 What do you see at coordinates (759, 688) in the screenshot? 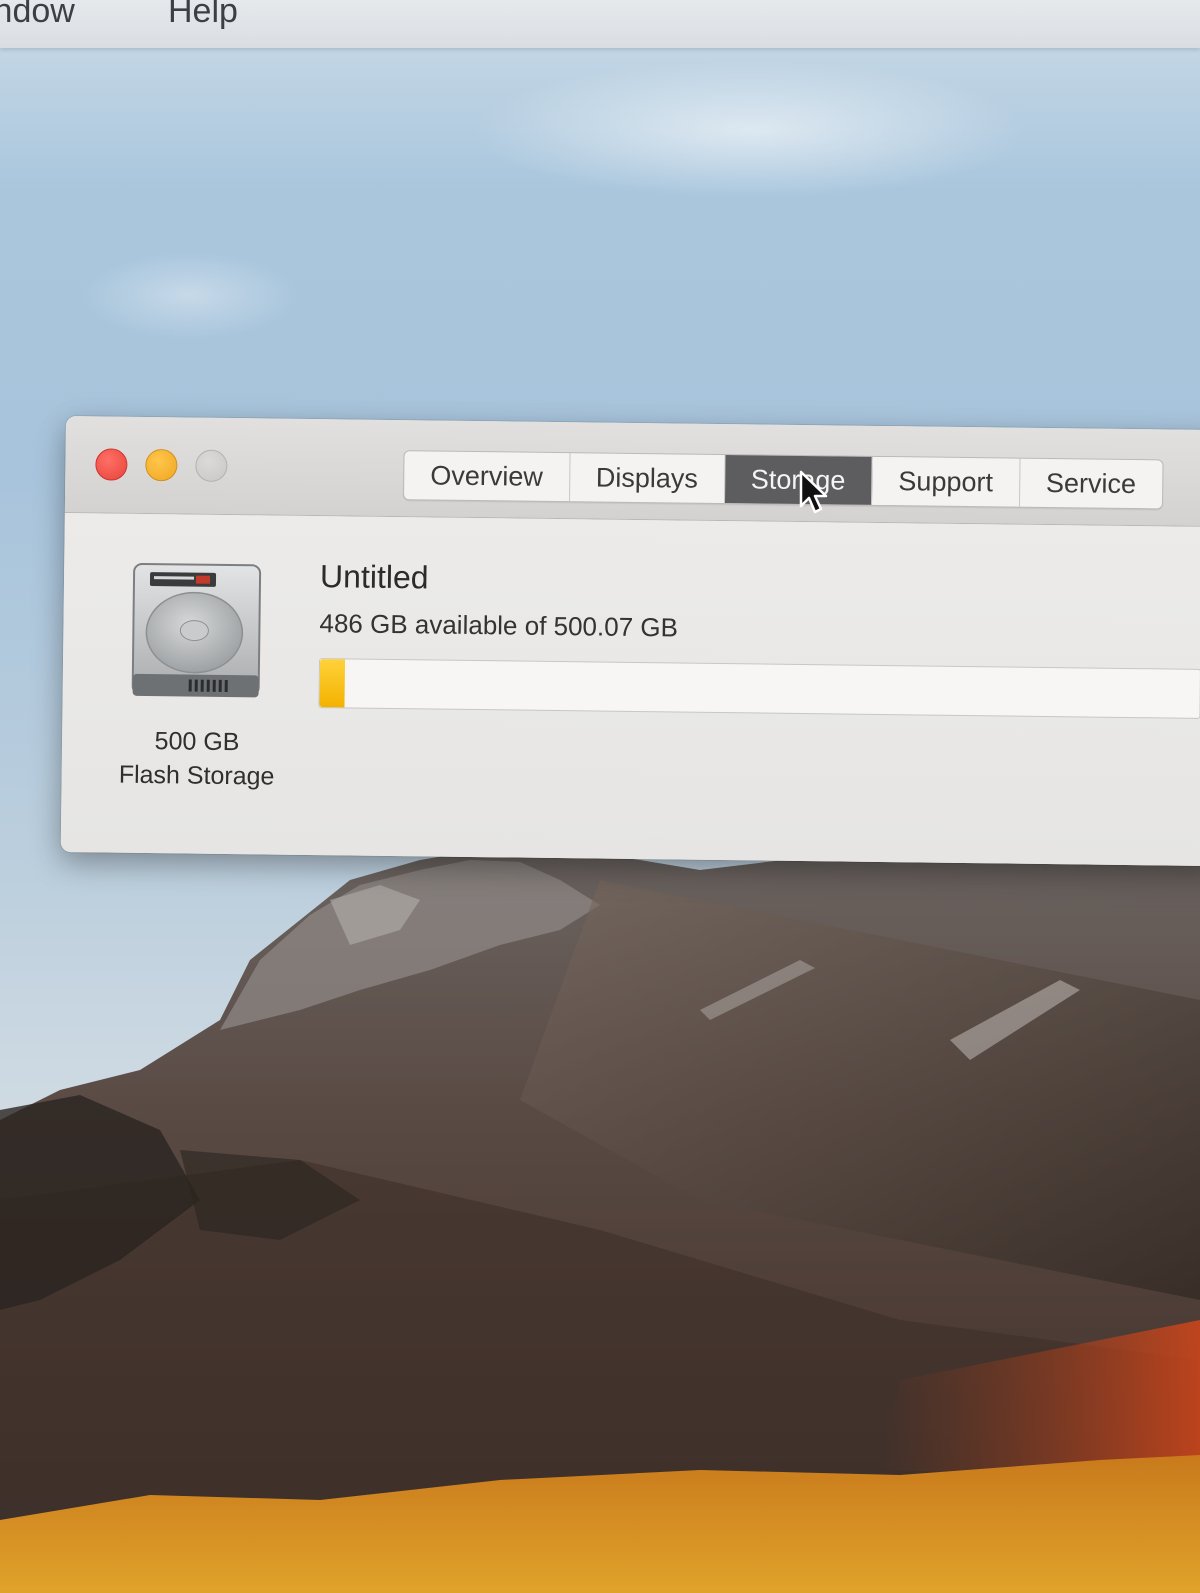
I see `storage-usage-bar` at bounding box center [759, 688].